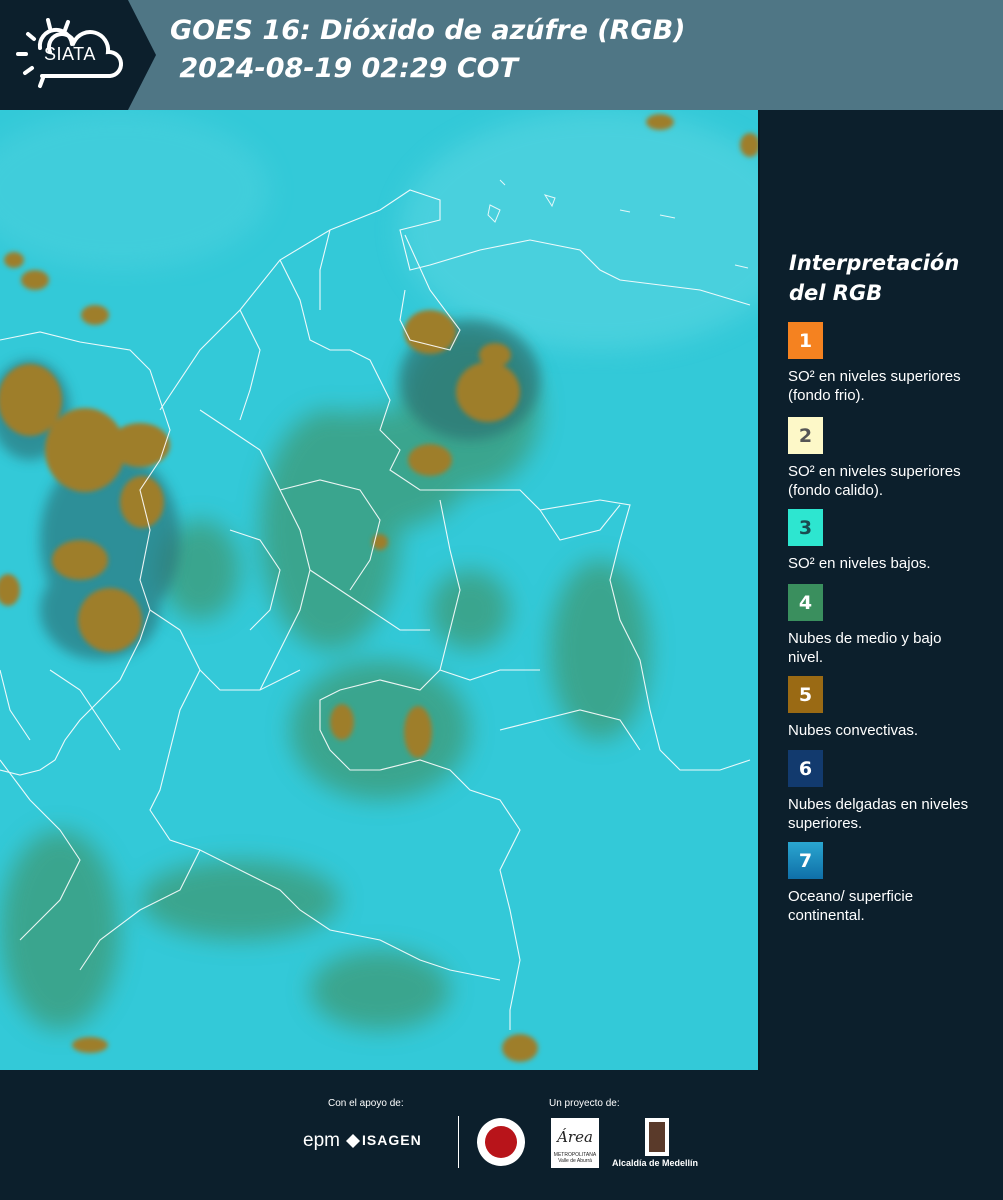  I want to click on legend-title: Interpretación del RGB, so click(874, 278).